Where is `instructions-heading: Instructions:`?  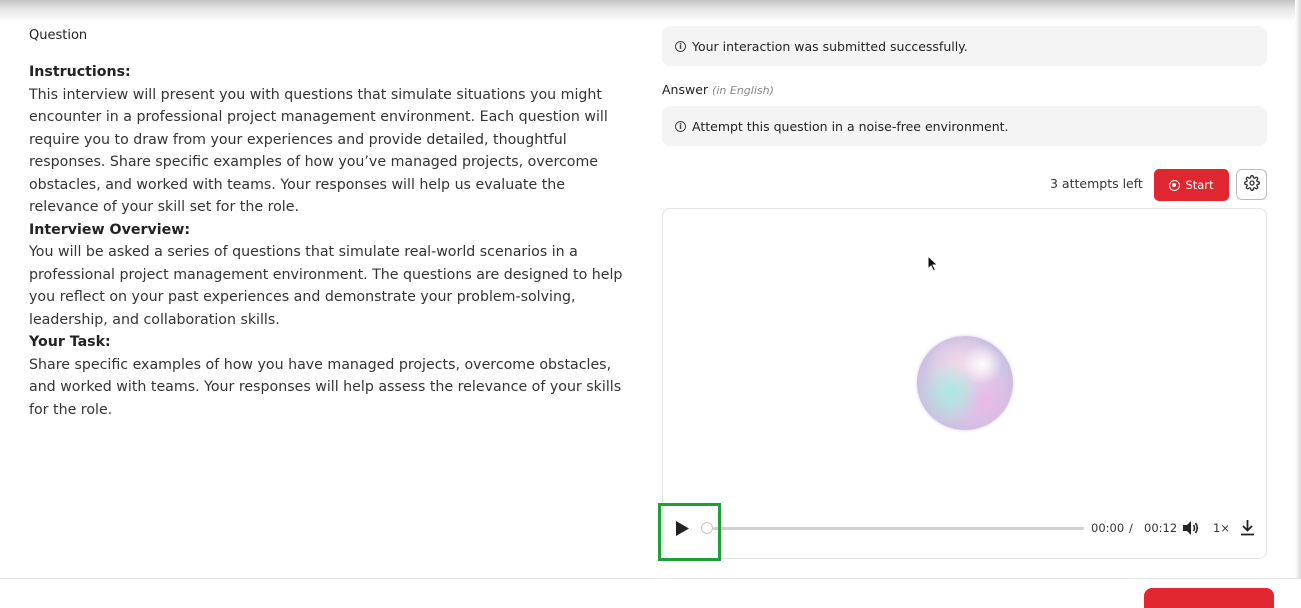
instructions-heading: Instructions: is located at coordinates (80, 72).